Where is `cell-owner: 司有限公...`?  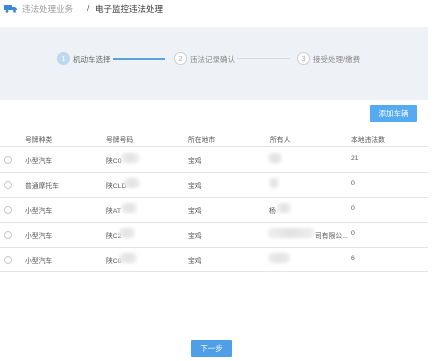 cell-owner: 司有限公... is located at coordinates (331, 236).